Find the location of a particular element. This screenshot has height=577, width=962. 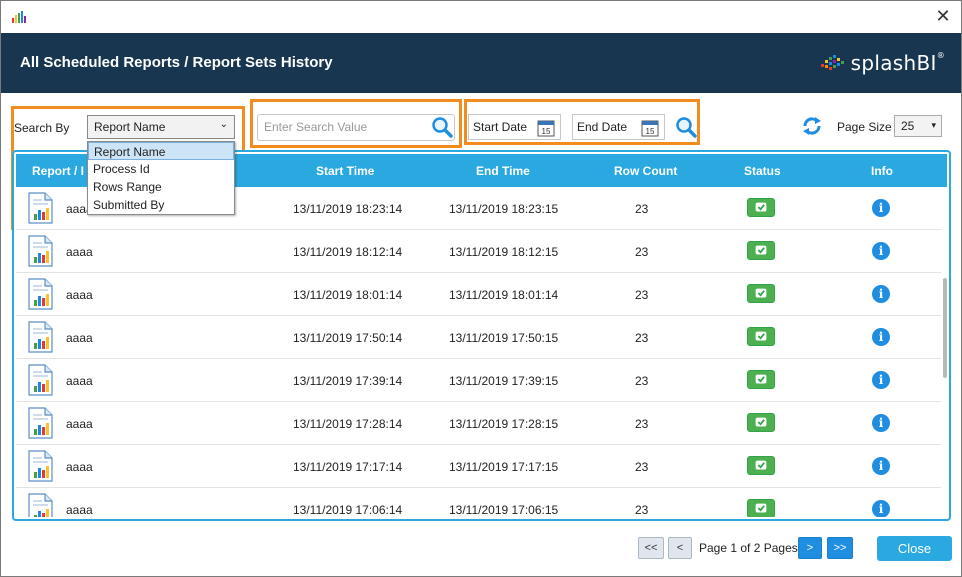

end-date-field: End Date 15 is located at coordinates (618, 127).